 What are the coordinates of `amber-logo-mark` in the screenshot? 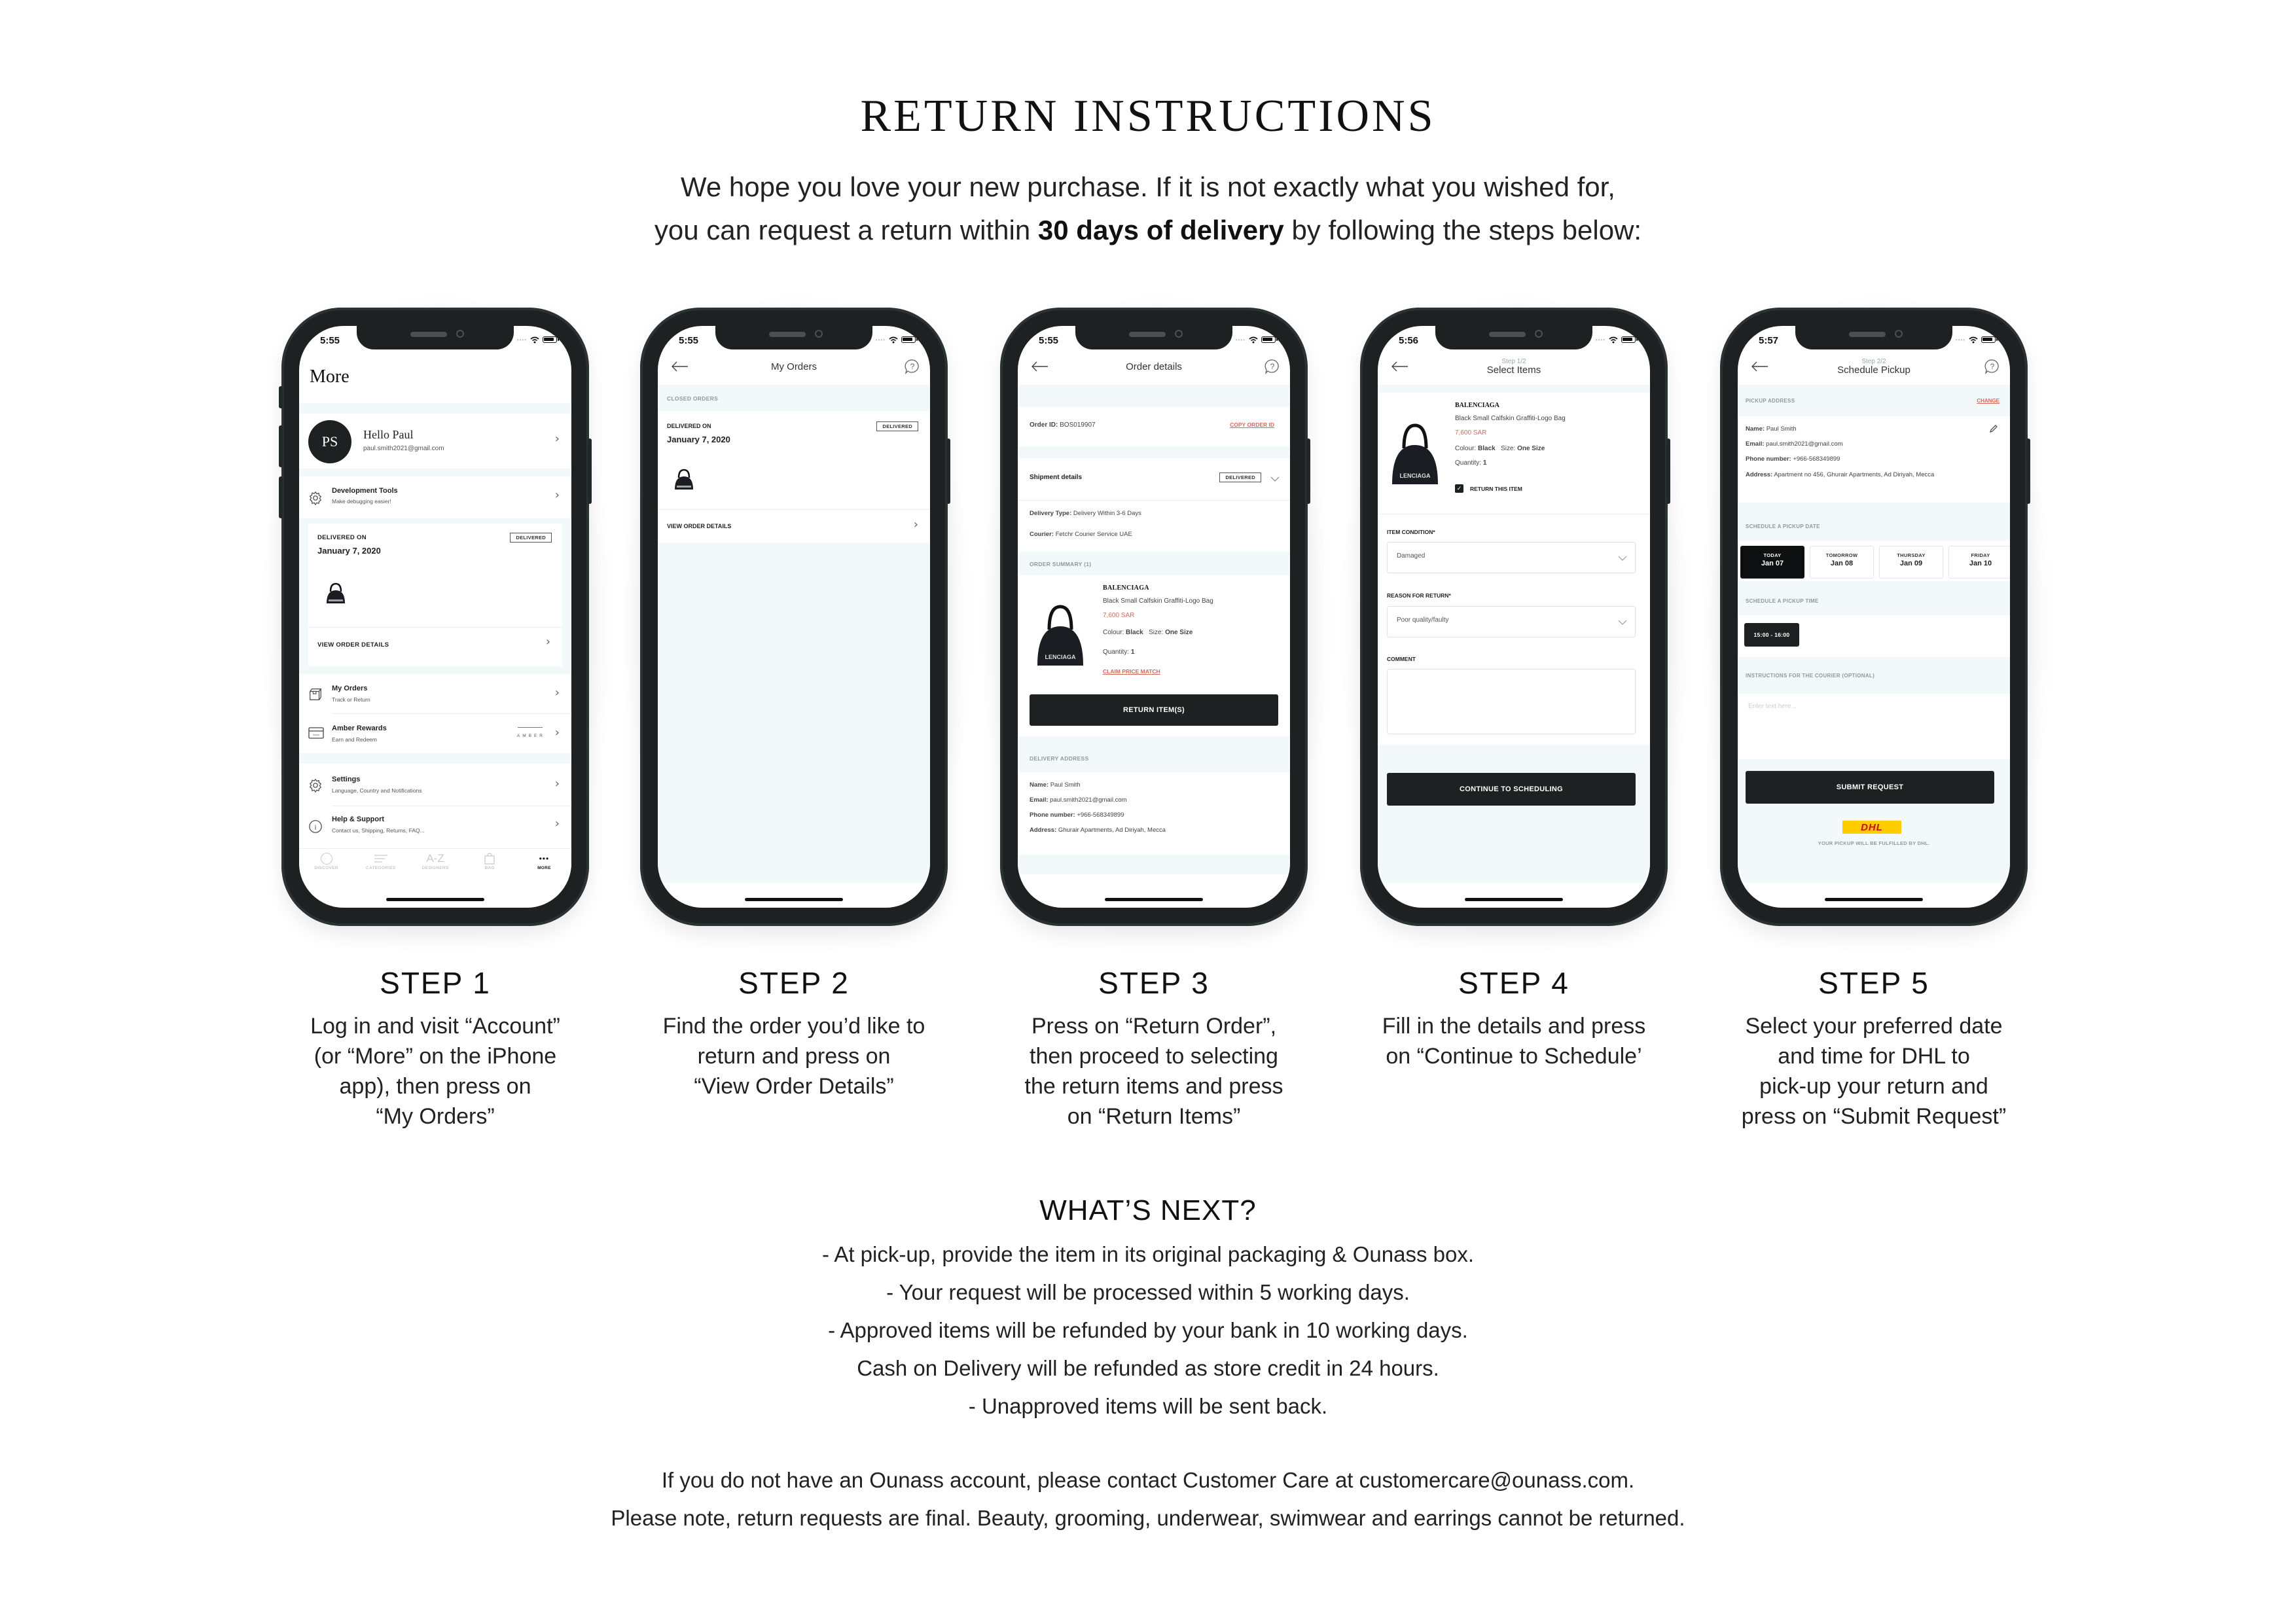 It's located at (530, 727).